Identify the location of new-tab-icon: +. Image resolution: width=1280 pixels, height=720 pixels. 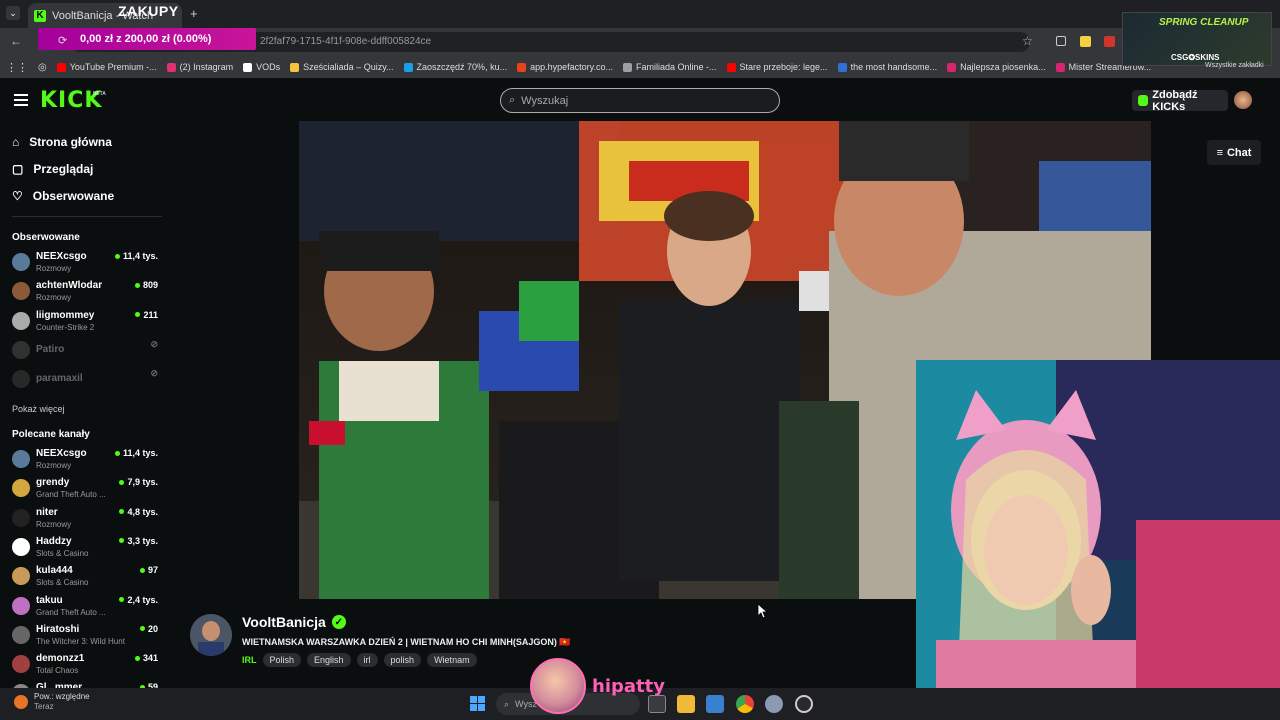
(194, 13).